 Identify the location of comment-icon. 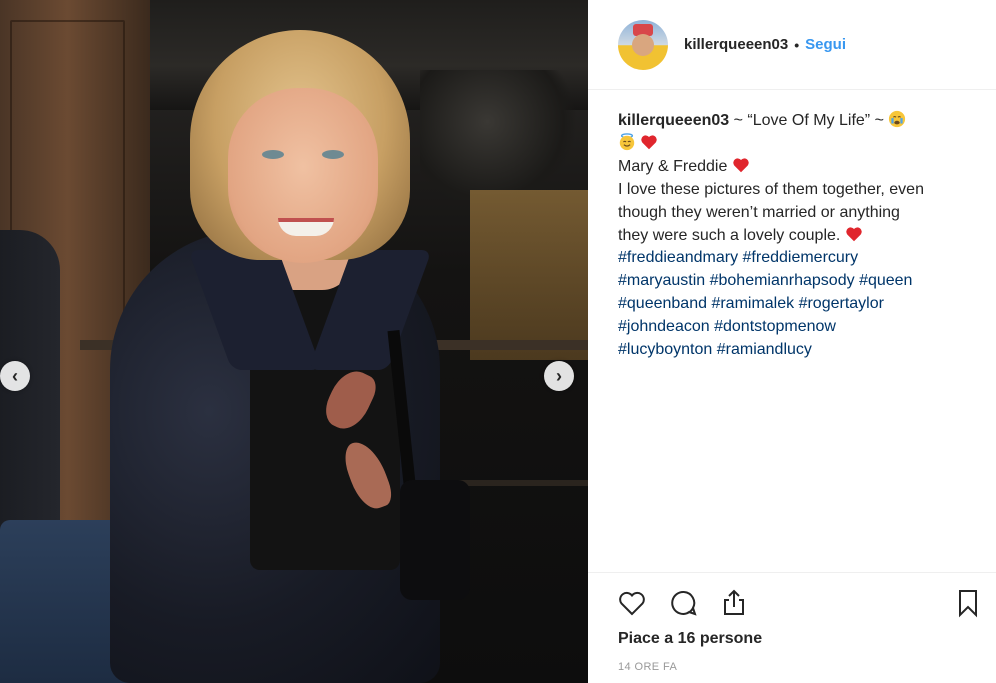
(684, 603).